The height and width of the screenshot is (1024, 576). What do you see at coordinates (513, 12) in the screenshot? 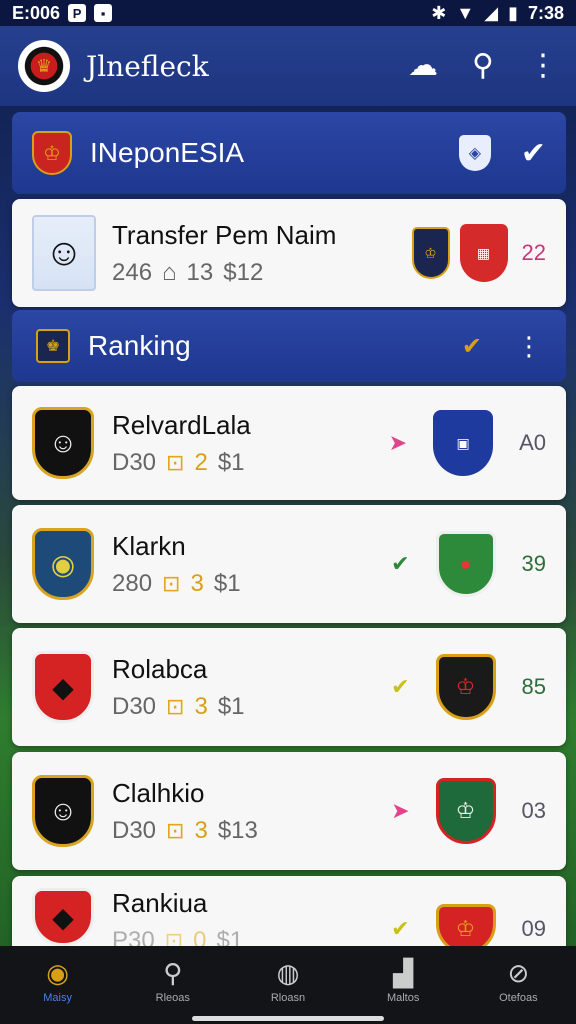
I see `battery-icon: ▮` at bounding box center [513, 12].